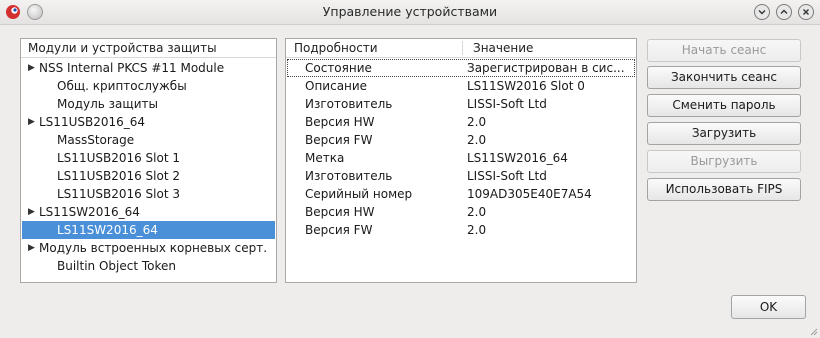  What do you see at coordinates (724, 105) in the screenshot?
I see `change-password-button: Сменить пароль` at bounding box center [724, 105].